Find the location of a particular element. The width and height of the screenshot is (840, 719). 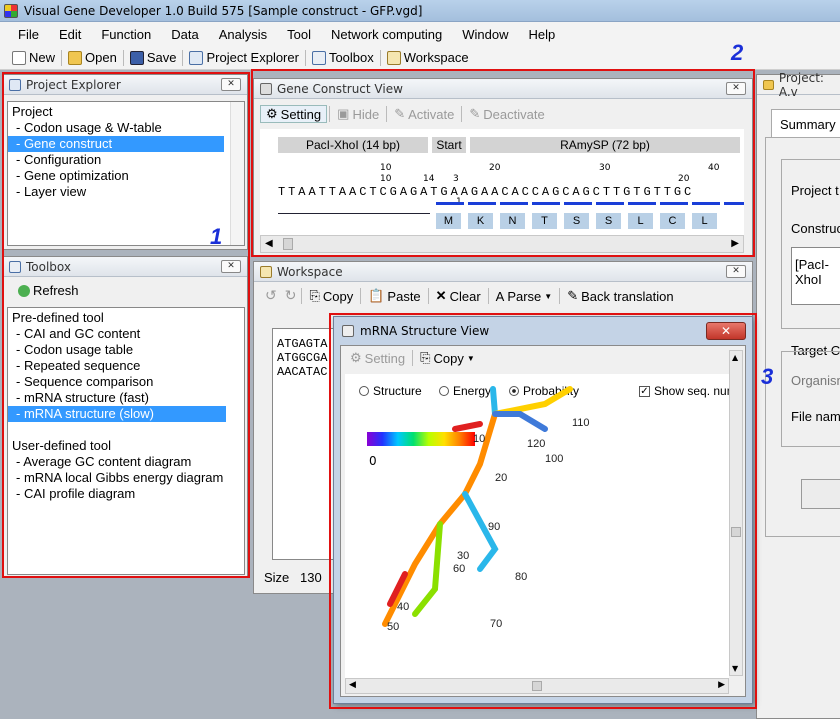

project-explorer-button: Project Explorer is located at coordinates (243, 57).